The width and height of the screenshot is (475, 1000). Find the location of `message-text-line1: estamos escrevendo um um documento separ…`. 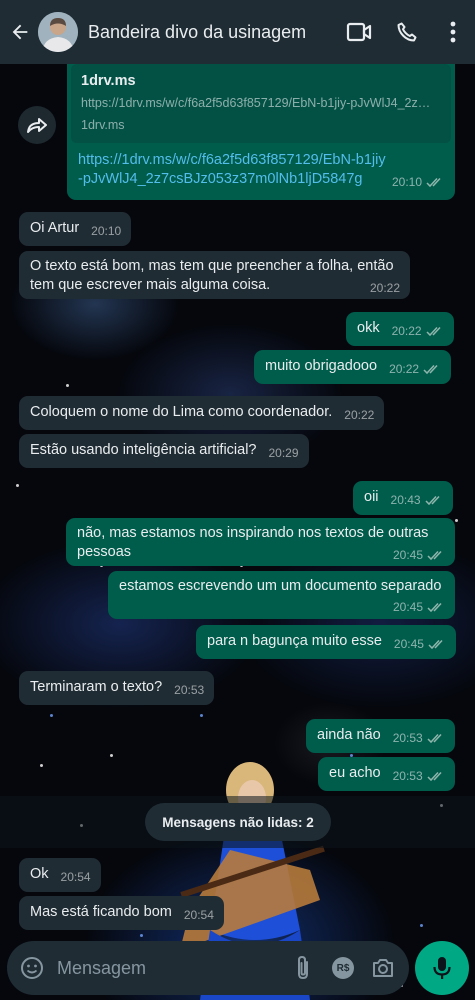

message-text-line1: estamos escrevendo um um documento separ… is located at coordinates (280, 586).